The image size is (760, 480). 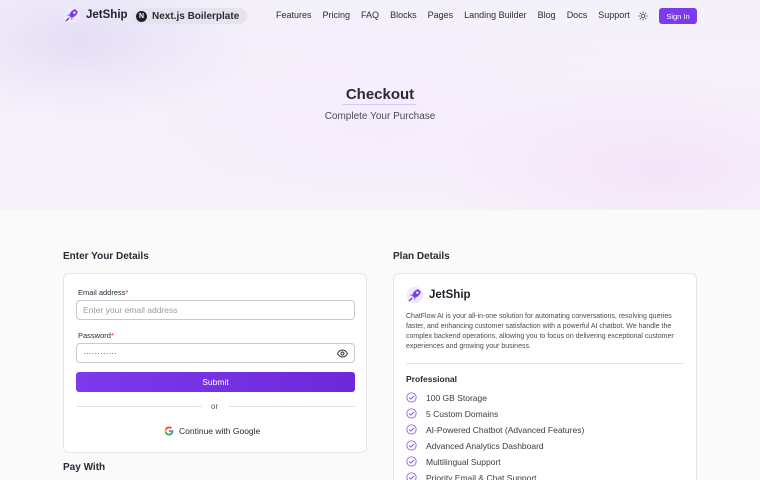 I want to click on logo: JetShip, so click(x=95, y=15).